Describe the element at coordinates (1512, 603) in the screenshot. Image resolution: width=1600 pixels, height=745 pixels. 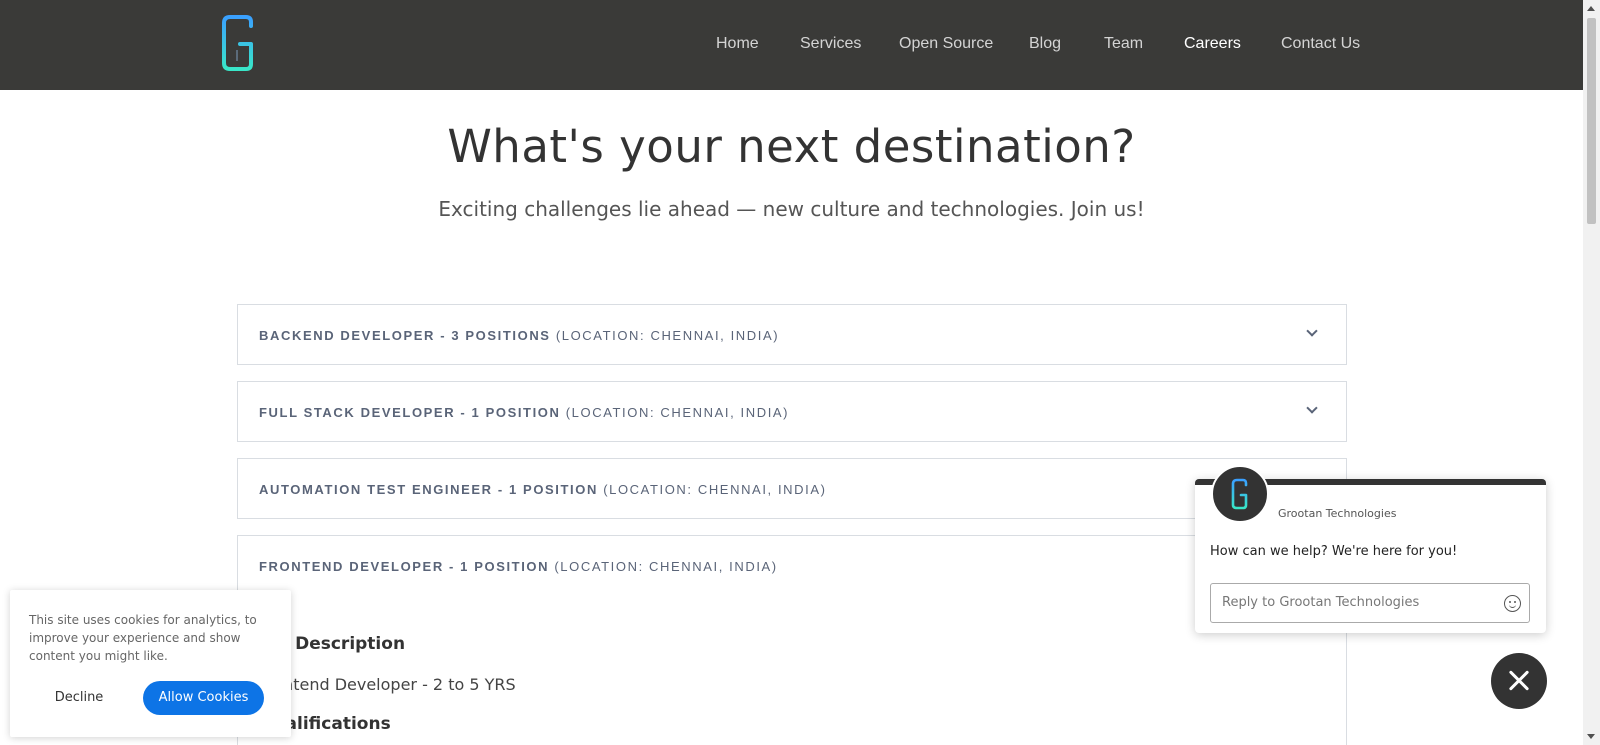
I see `smiley-emoji-icon` at that location.